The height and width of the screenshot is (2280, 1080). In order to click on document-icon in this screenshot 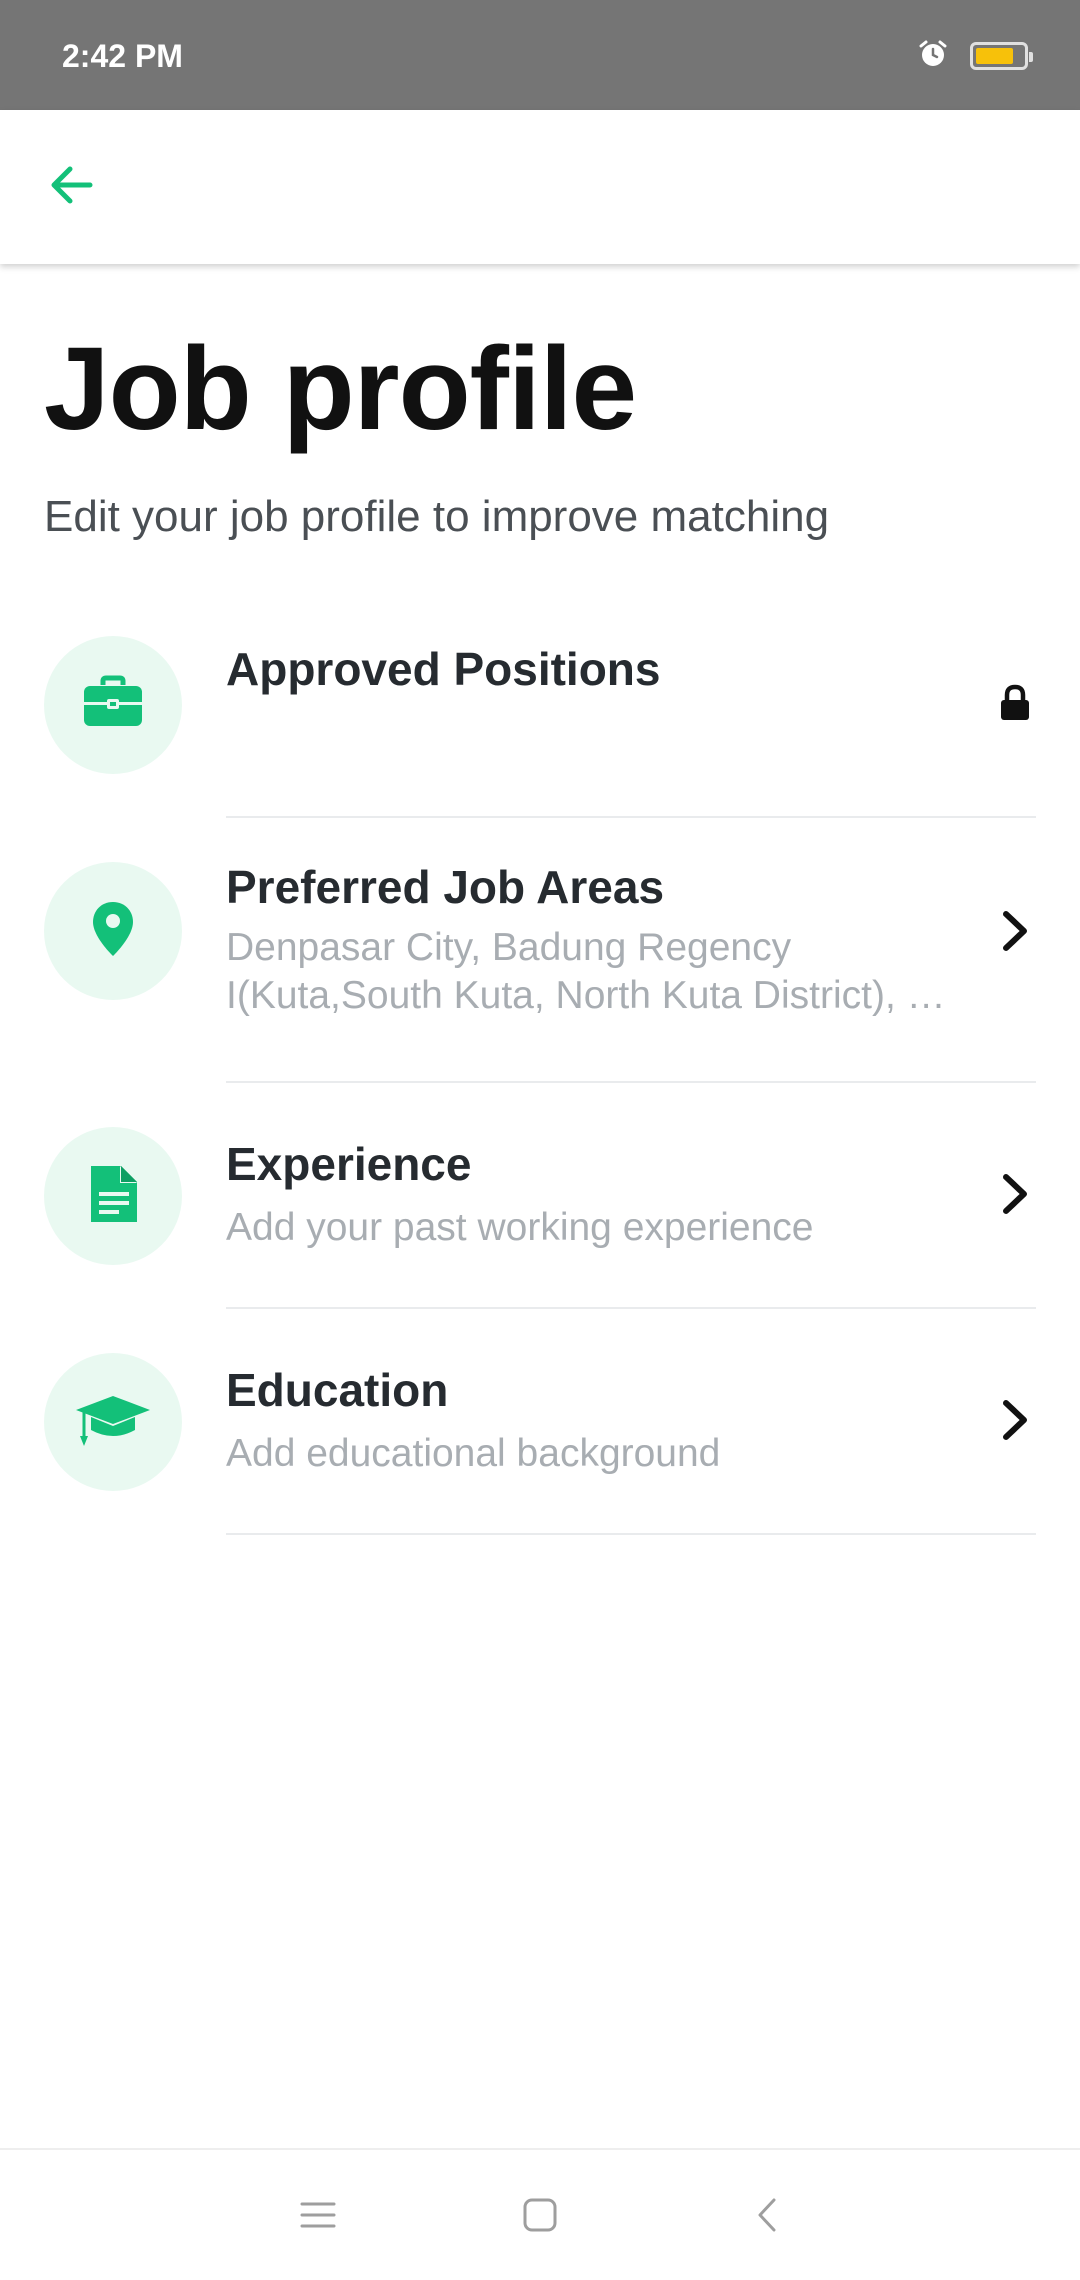, I will do `click(113, 1196)`.